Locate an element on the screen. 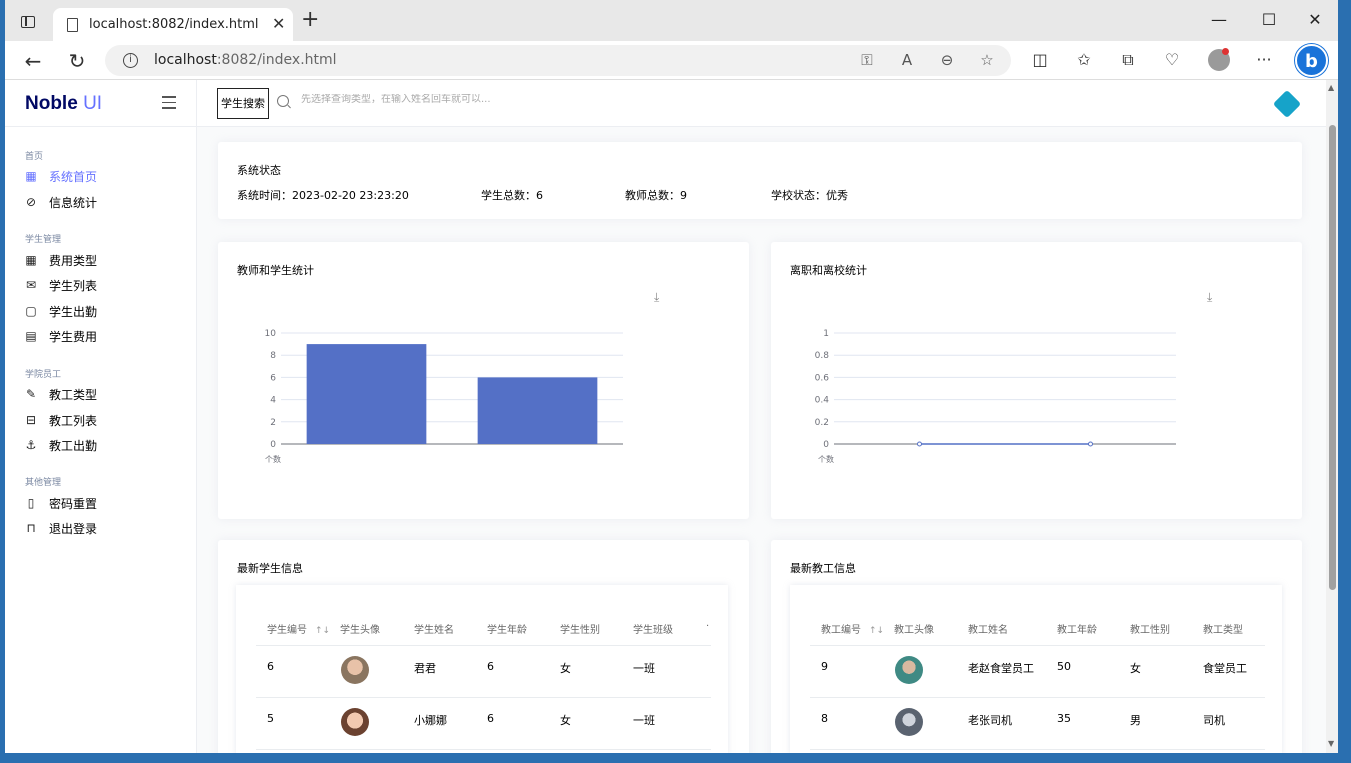 This screenshot has height=763, width=1351. sidebar-item-staff-list: ⊟ 教工列表 is located at coordinates (61, 420).